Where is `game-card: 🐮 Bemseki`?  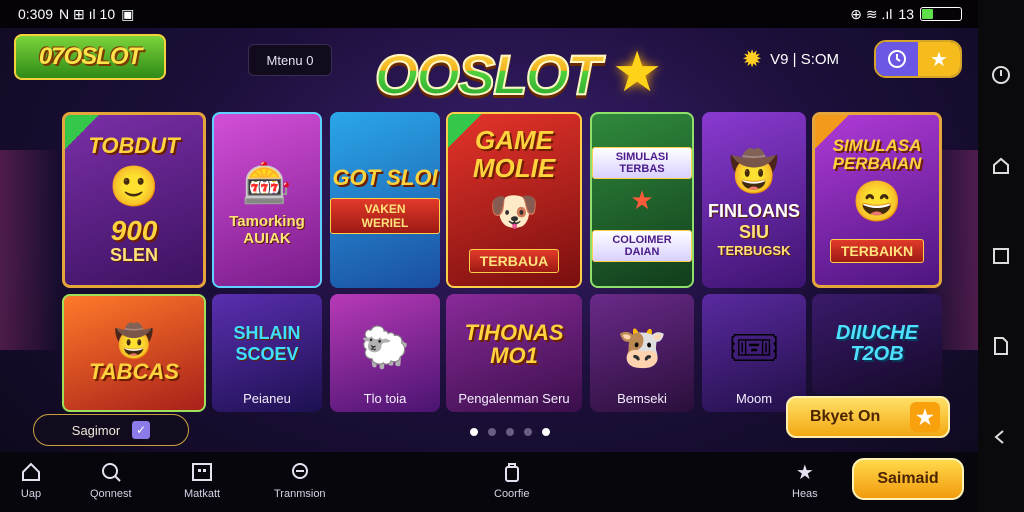
game-card: 🐮 Bemseki is located at coordinates (642, 353).